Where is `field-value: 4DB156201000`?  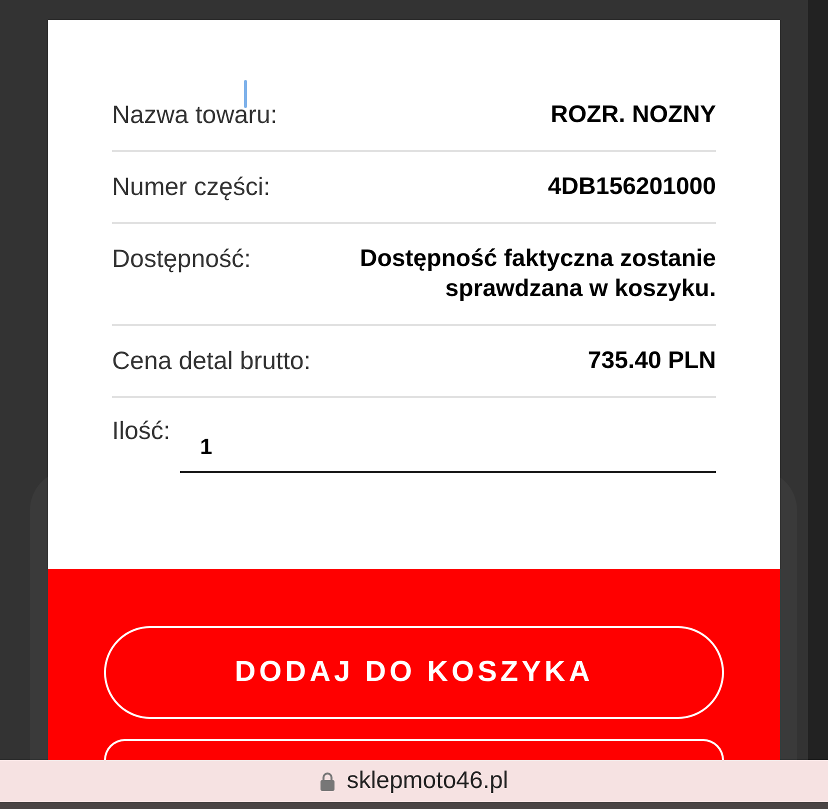
field-value: 4DB156201000 is located at coordinates (632, 187).